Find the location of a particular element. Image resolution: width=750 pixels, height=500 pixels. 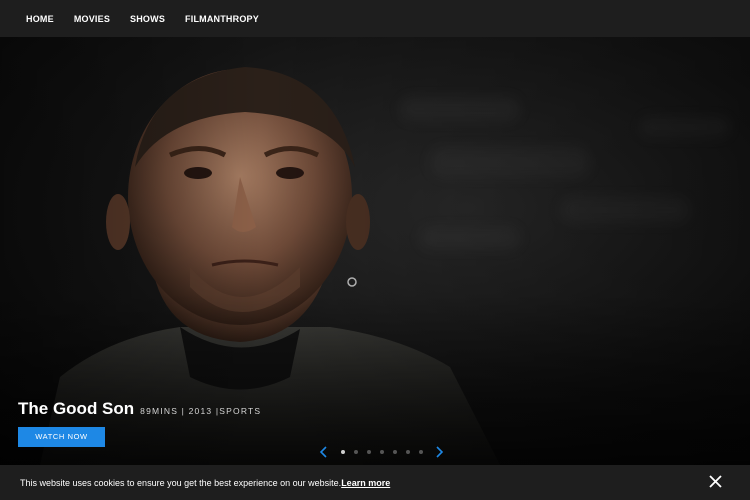

nav-item-shows: SHOWS is located at coordinates (147, 19).